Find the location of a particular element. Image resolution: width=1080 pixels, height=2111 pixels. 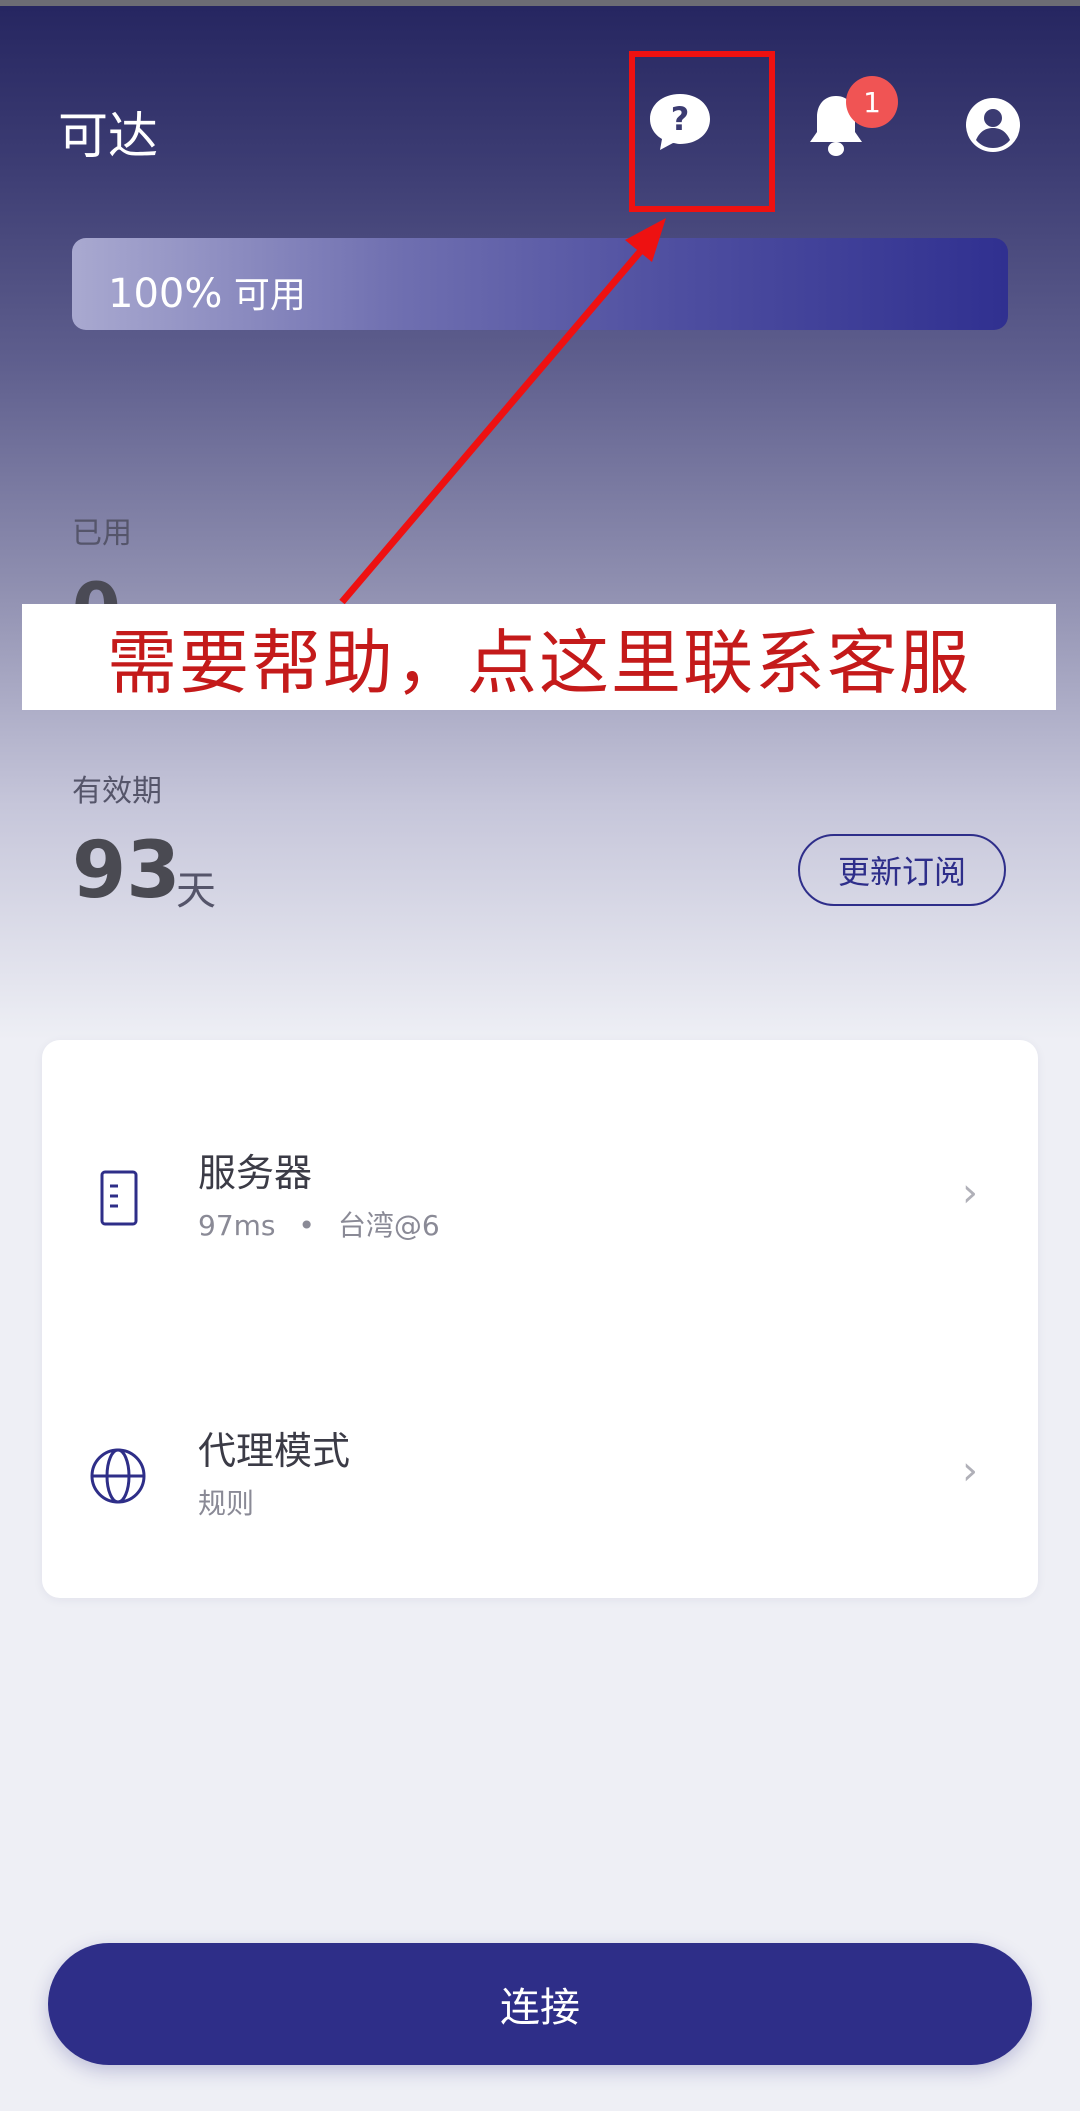

annotation-banner: 需要帮助，点这里联系客服 is located at coordinates (539, 657).